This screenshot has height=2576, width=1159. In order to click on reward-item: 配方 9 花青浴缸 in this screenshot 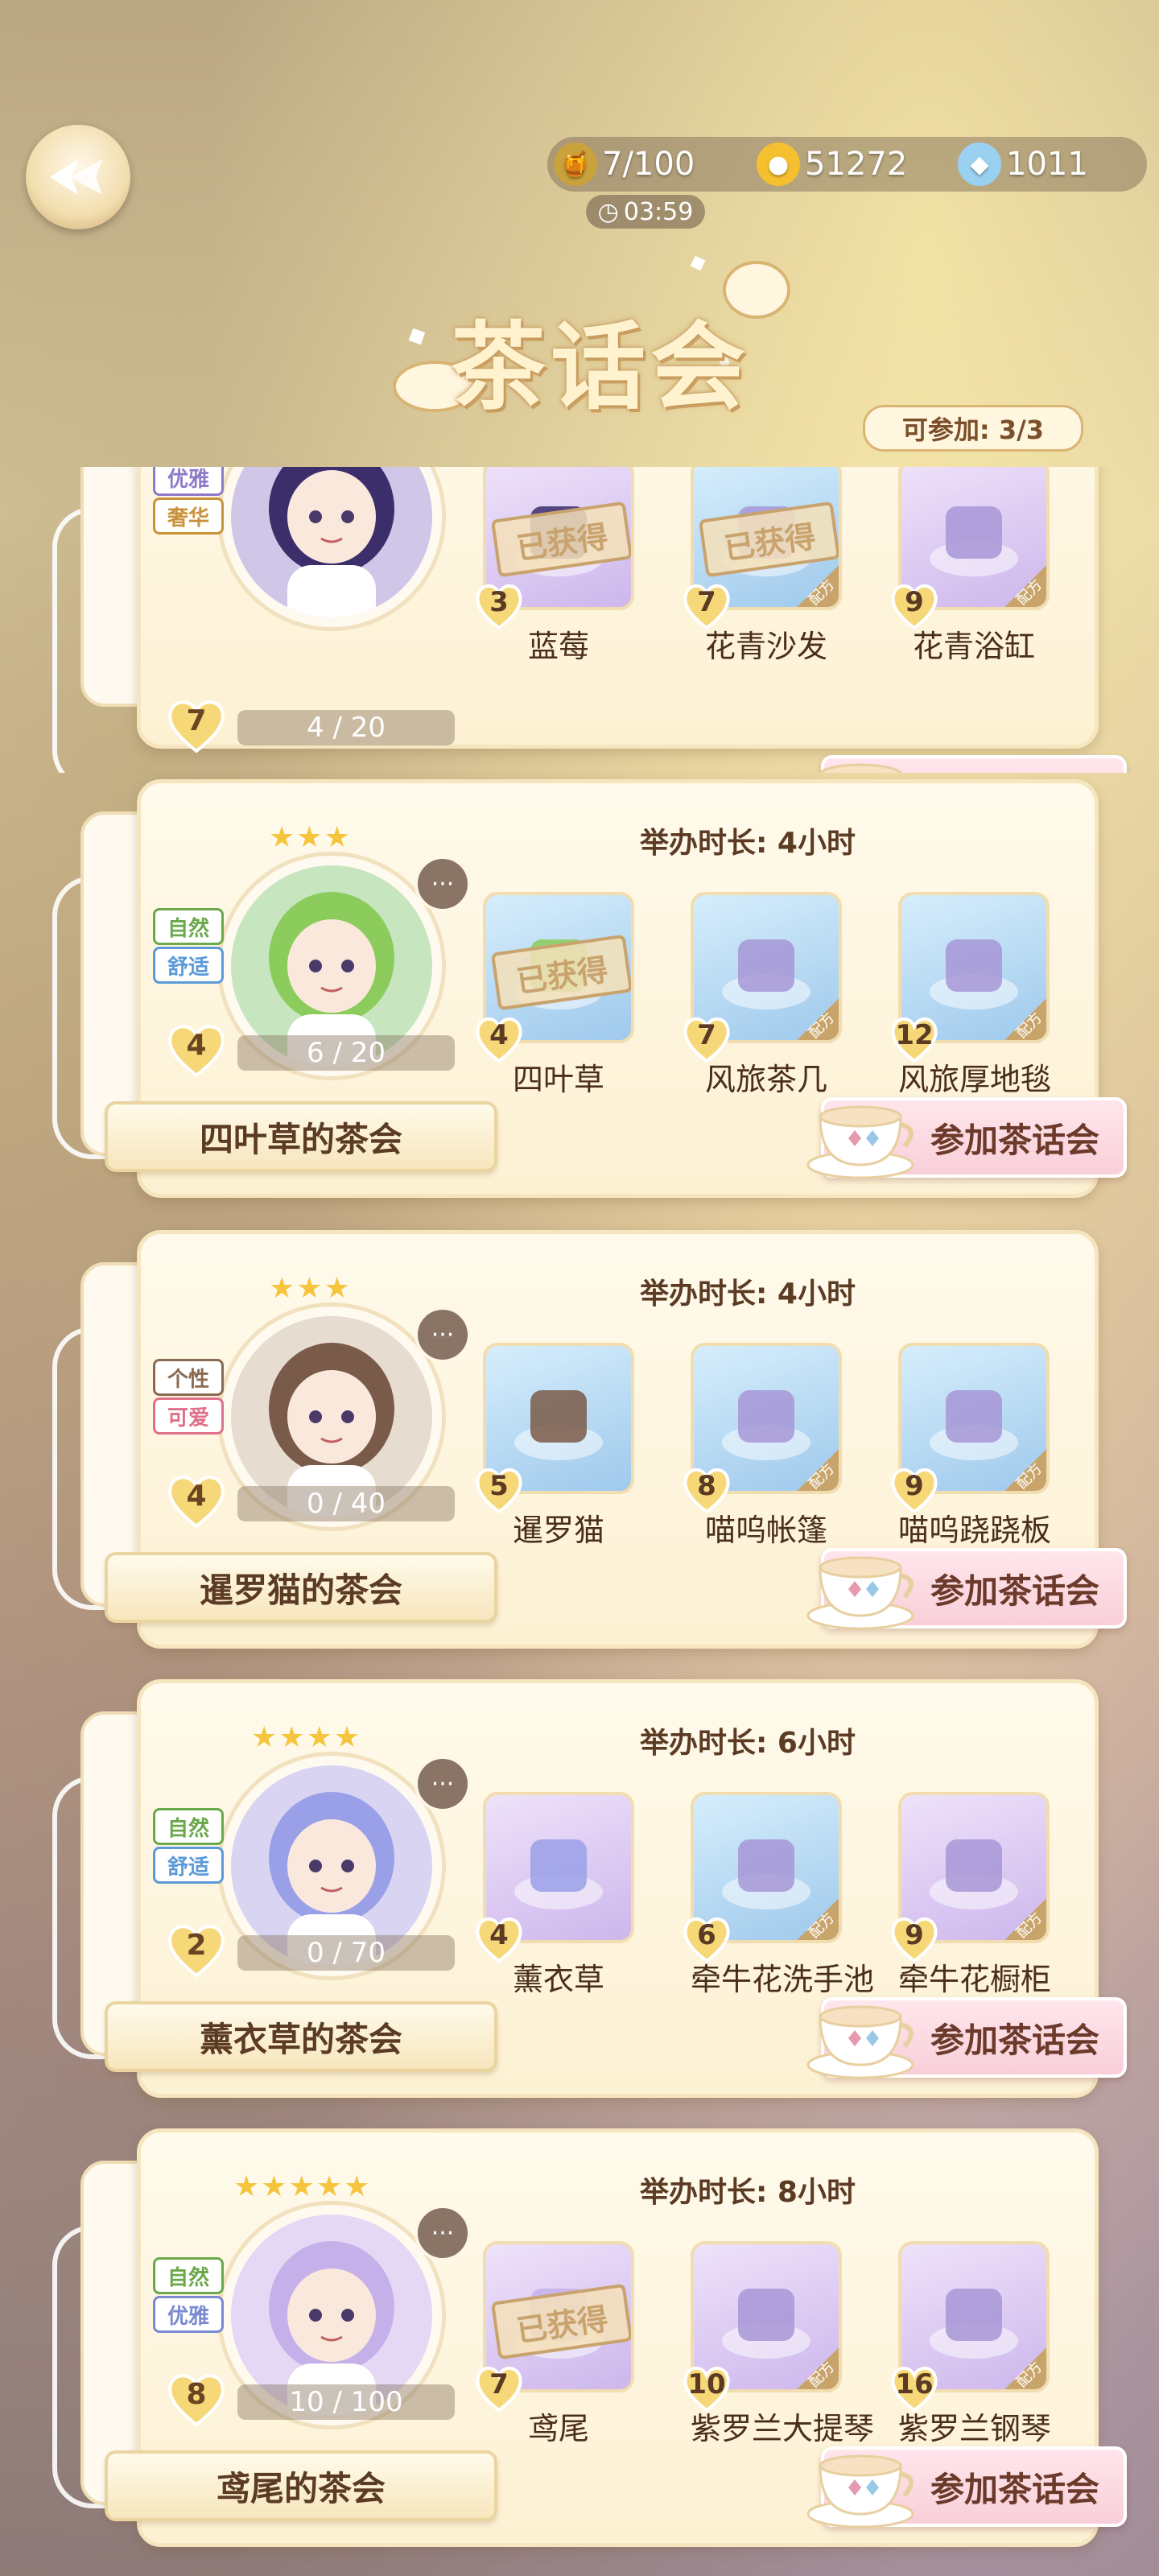, I will do `click(970, 566)`.